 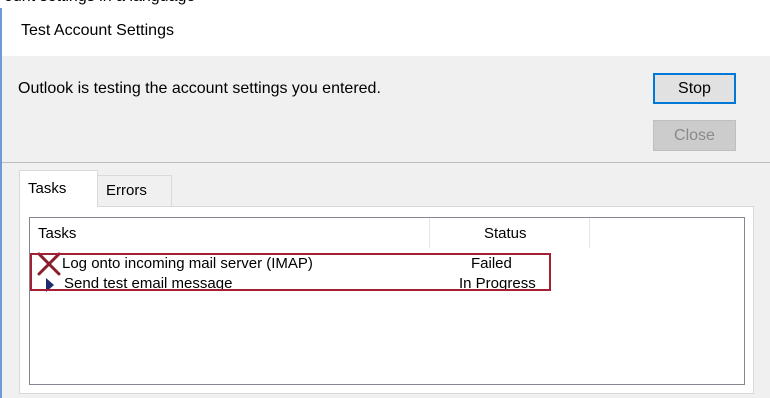 What do you see at coordinates (694, 88) in the screenshot?
I see `stop-button: Stop` at bounding box center [694, 88].